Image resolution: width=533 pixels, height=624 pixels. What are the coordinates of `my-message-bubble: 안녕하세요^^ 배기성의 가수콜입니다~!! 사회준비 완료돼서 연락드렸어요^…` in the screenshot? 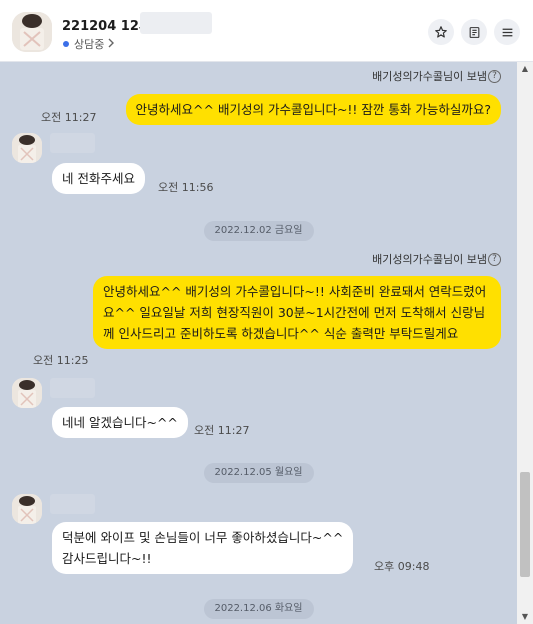 It's located at (297, 312).